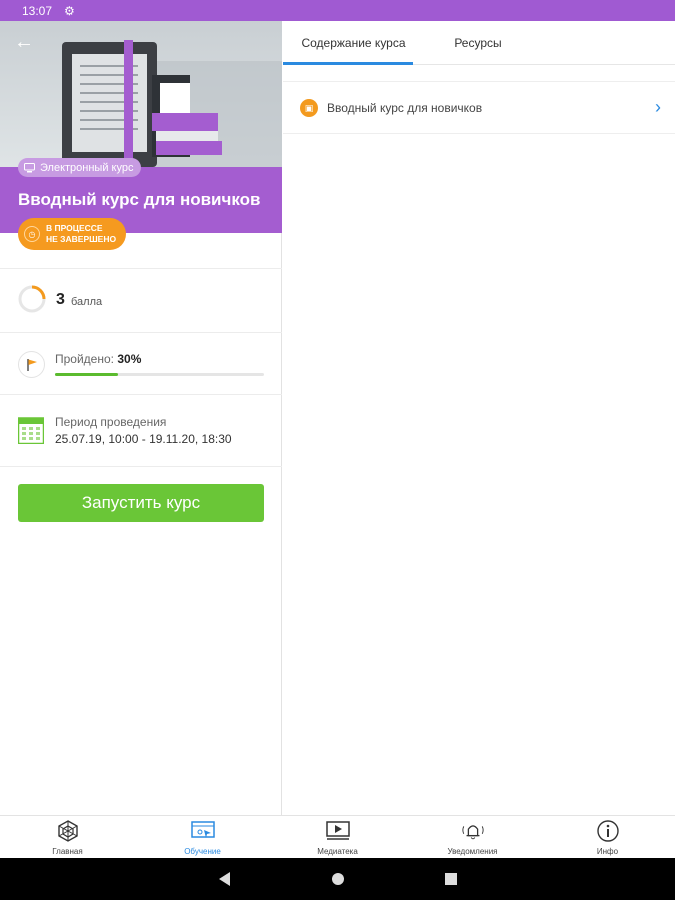 Image resolution: width=675 pixels, height=900 pixels. Describe the element at coordinates (31, 364) in the screenshot. I see `flag-icon` at that location.